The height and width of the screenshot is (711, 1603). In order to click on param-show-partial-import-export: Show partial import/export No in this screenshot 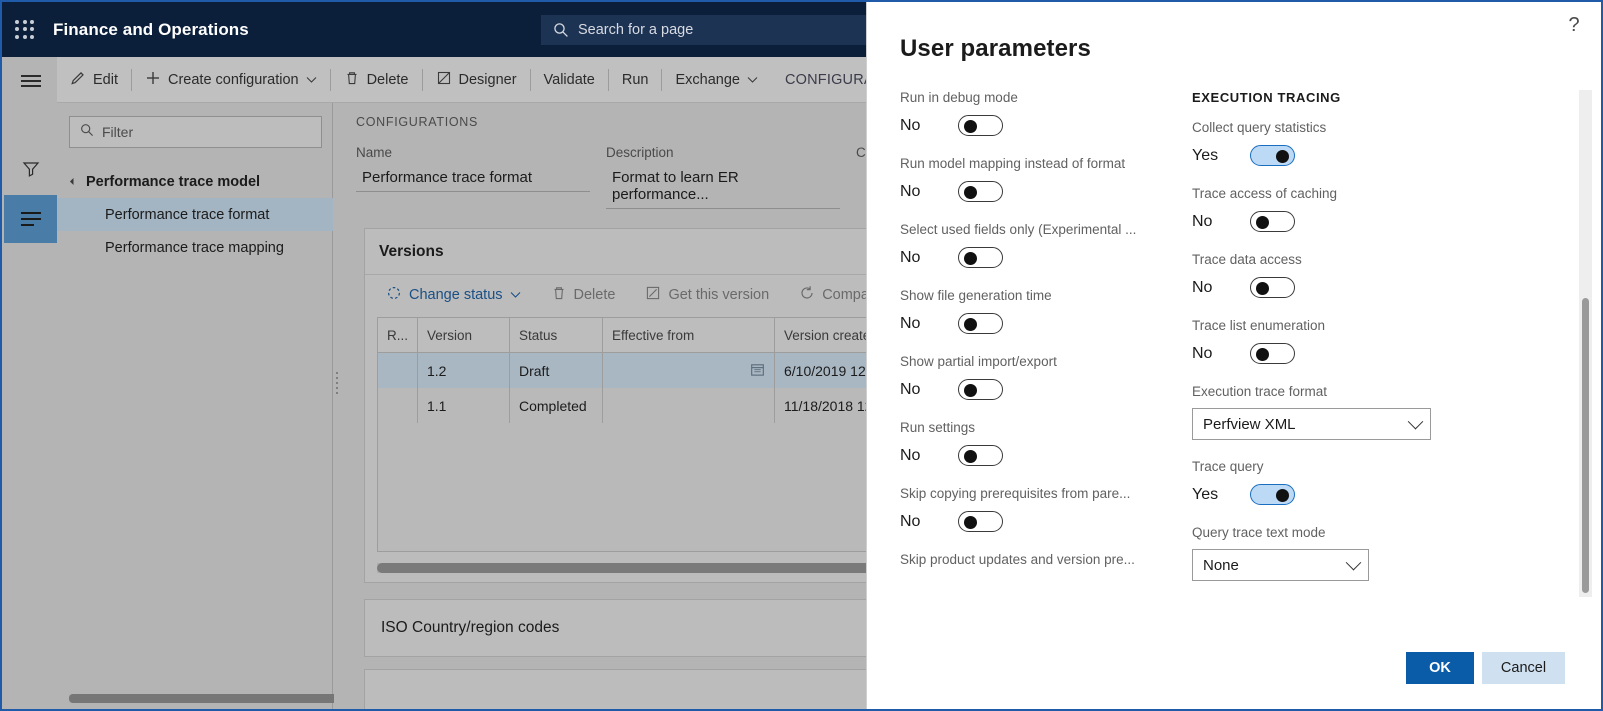, I will do `click(1050, 377)`.